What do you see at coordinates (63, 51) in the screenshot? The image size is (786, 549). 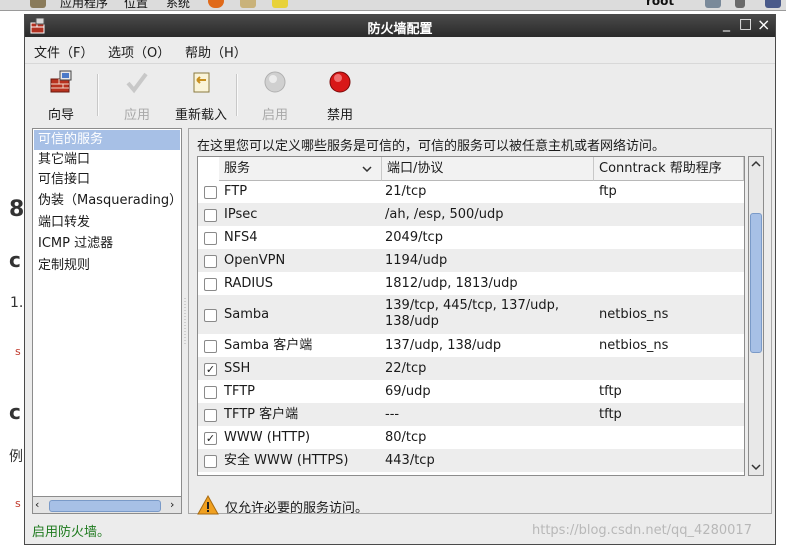 I see `menu-file: 文件（F）` at bounding box center [63, 51].